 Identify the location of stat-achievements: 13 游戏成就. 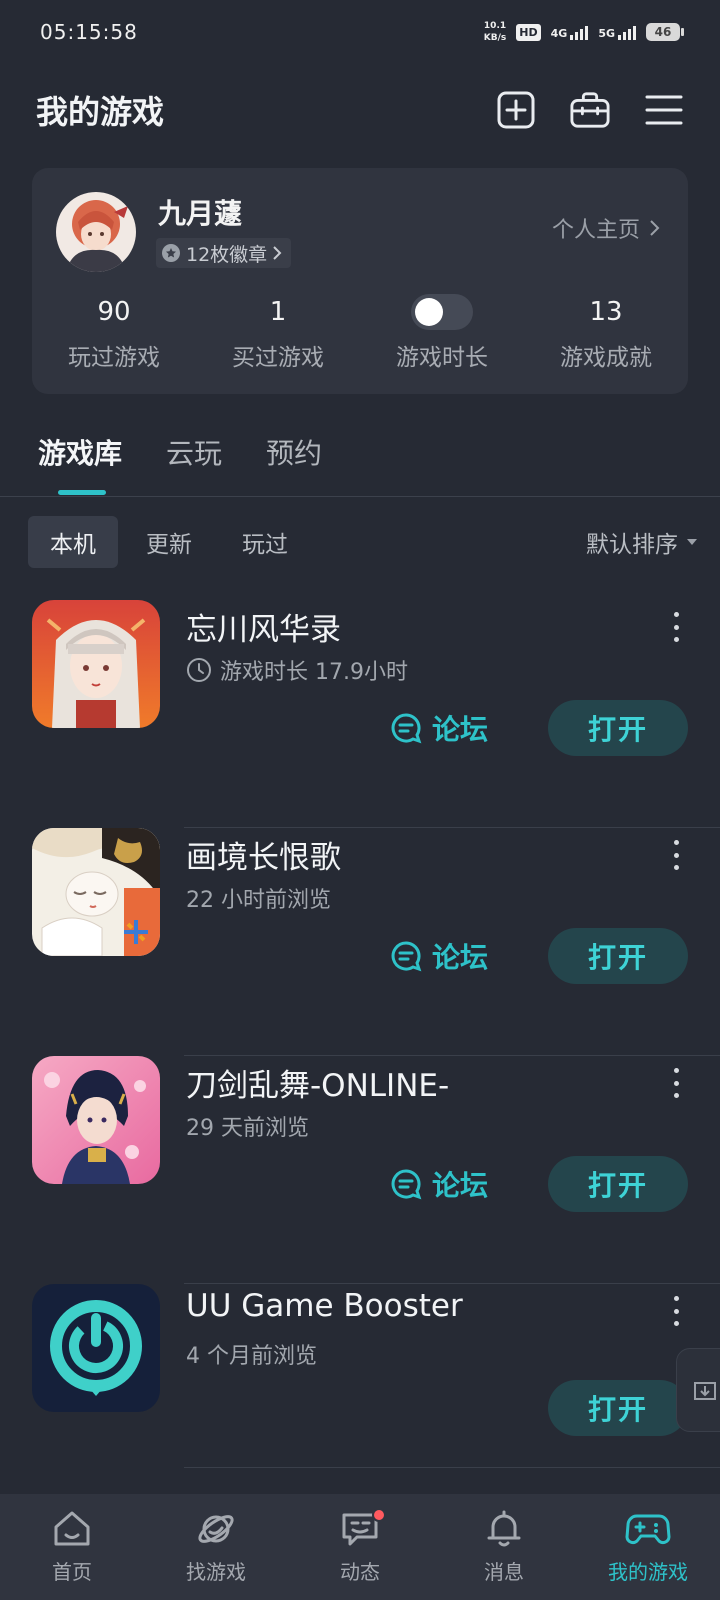
(606, 334).